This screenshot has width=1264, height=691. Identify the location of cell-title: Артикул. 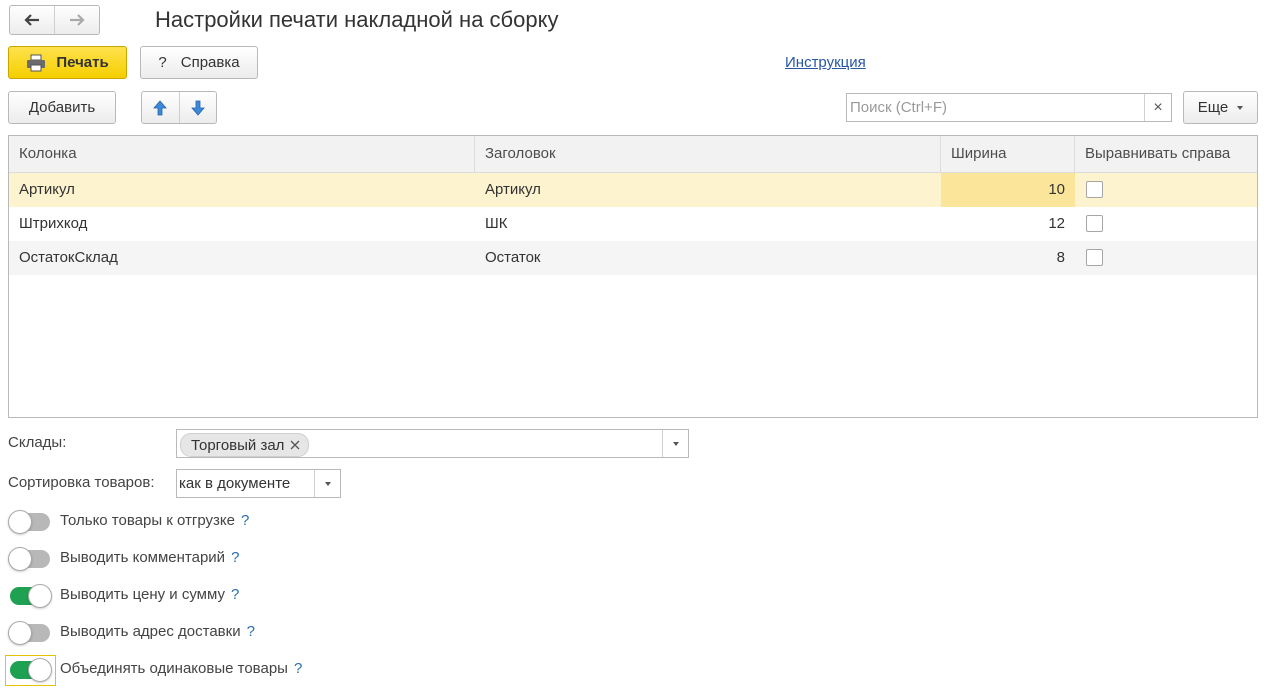
(513, 189).